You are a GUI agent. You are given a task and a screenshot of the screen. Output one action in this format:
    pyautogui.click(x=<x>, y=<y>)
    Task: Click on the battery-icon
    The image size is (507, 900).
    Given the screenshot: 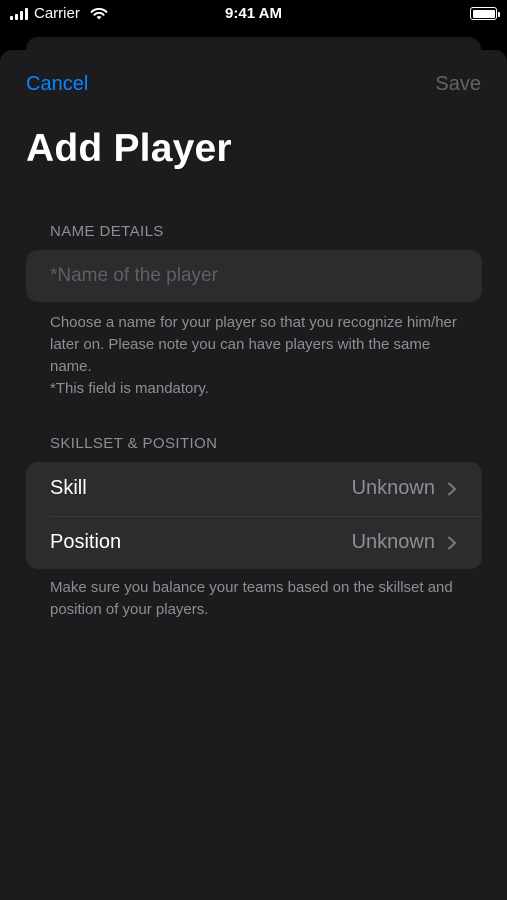 What is the action you would take?
    pyautogui.click(x=485, y=13)
    